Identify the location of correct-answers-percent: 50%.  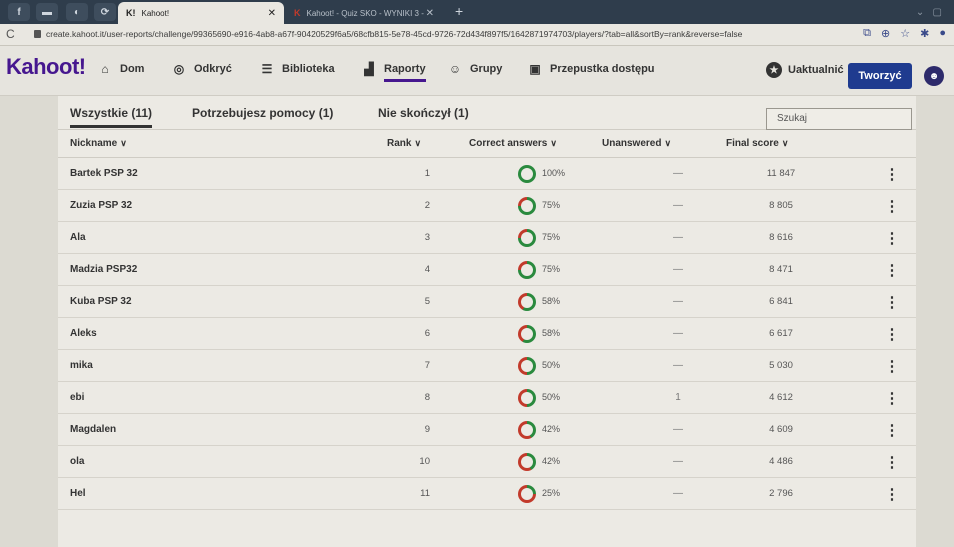
(551, 397).